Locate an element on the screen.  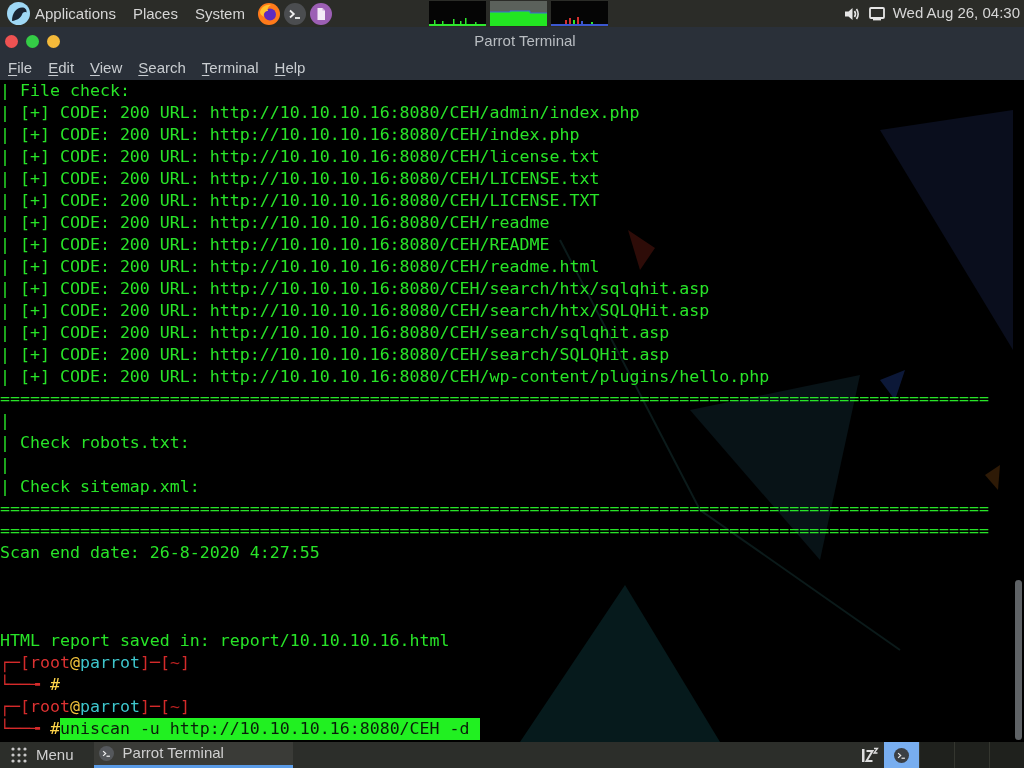
panel-menu-item: Places is located at coordinates (155, 13).